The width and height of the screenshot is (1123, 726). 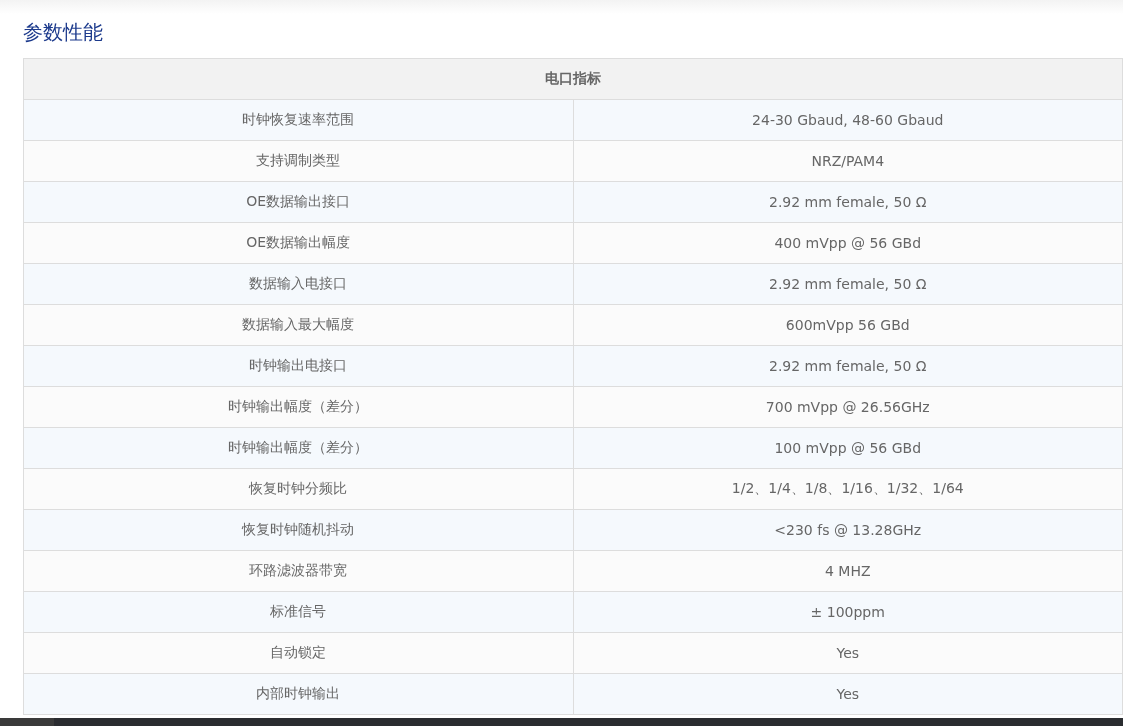 What do you see at coordinates (298, 161) in the screenshot?
I see `table-cell: 支持调制类型` at bounding box center [298, 161].